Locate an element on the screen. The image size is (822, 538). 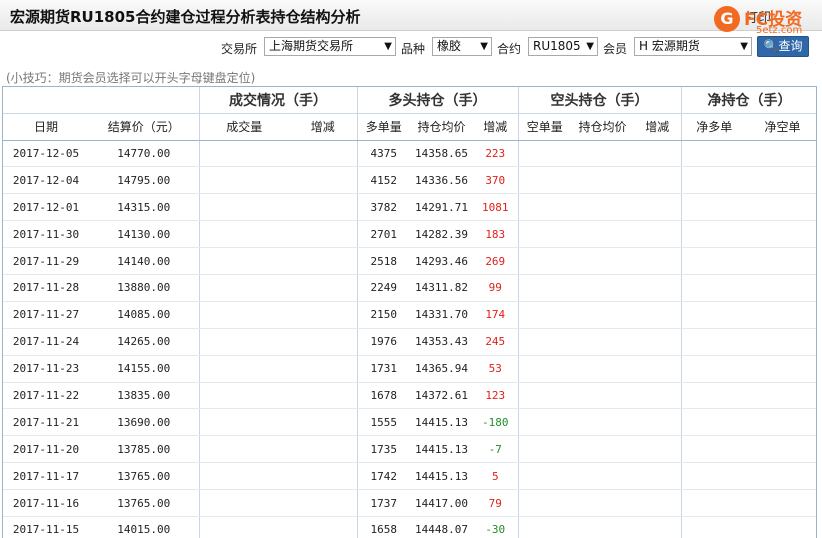
group-header-net: 净持仓（手） is located at coordinates (748, 100).